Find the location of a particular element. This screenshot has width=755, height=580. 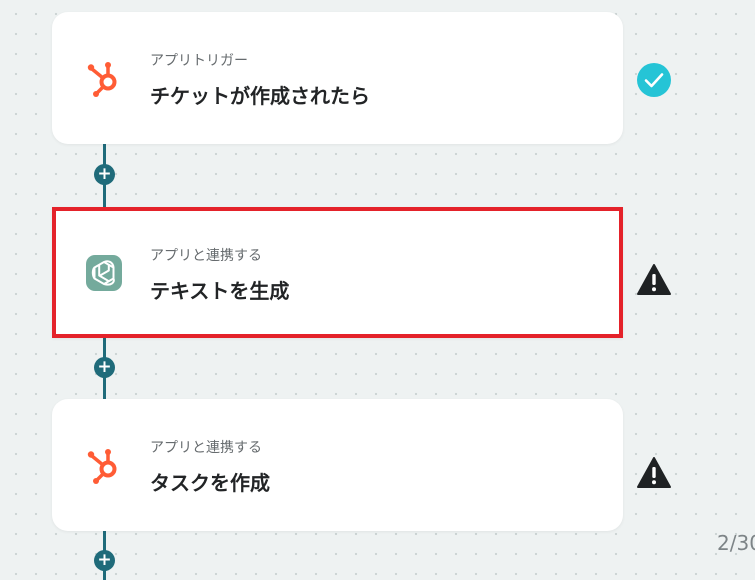

step-title: チケットが作成されたら is located at coordinates (260, 96).